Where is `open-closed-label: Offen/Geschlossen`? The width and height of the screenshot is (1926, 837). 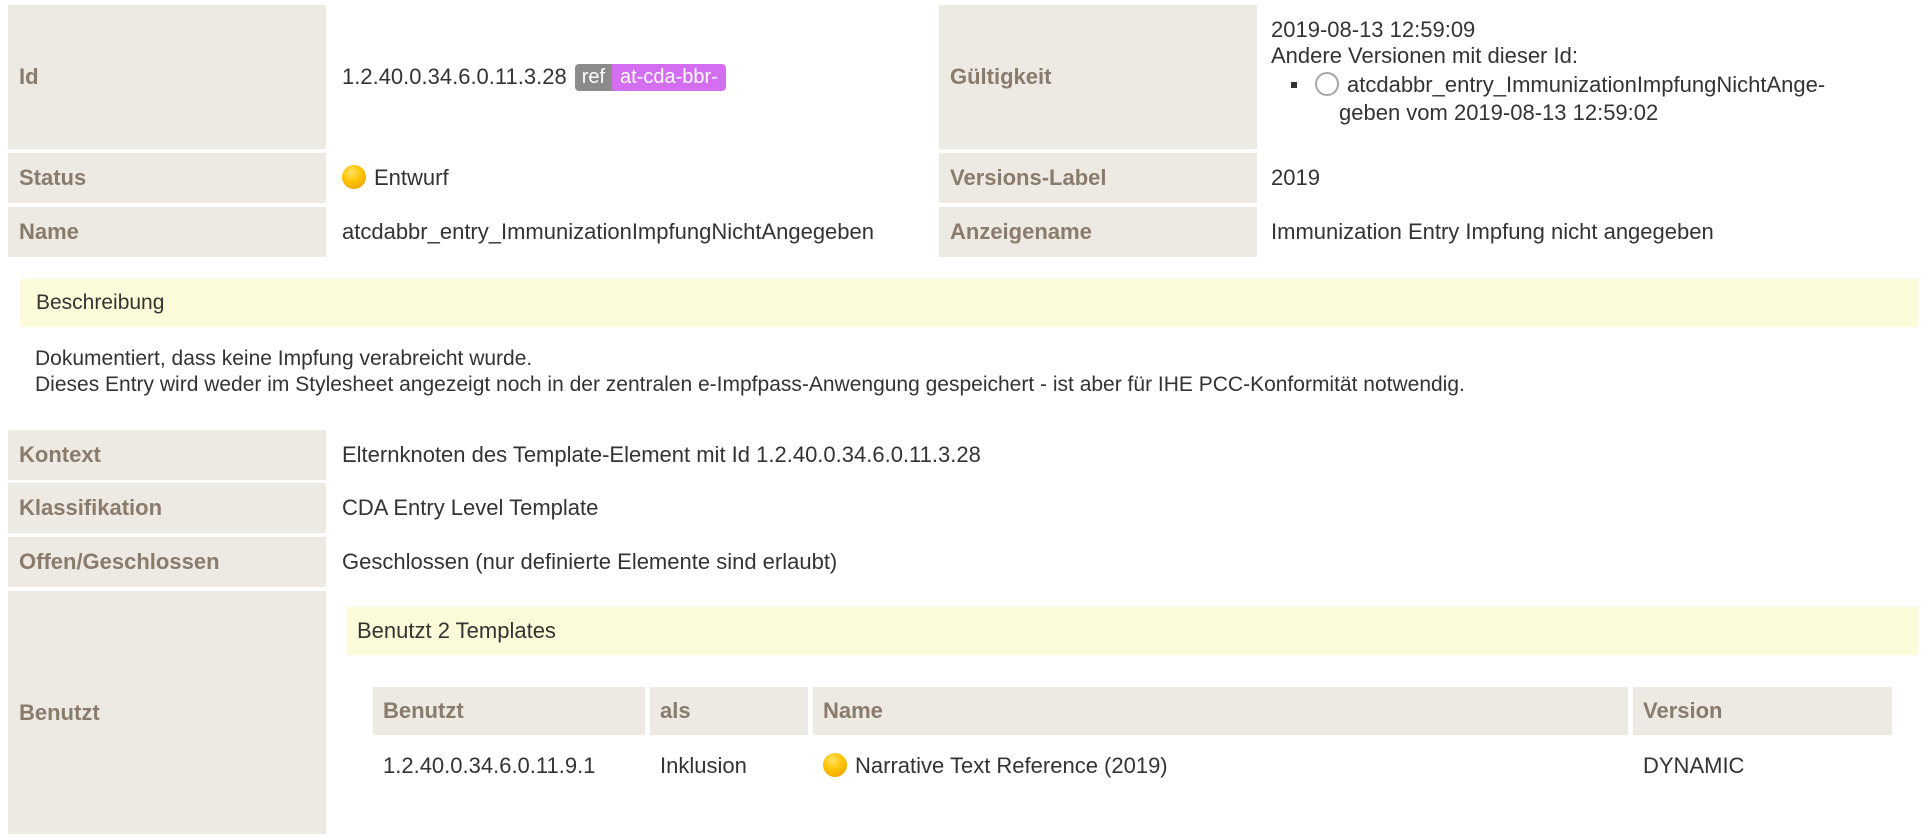
open-closed-label: Offen/Geschlossen is located at coordinates (167, 562).